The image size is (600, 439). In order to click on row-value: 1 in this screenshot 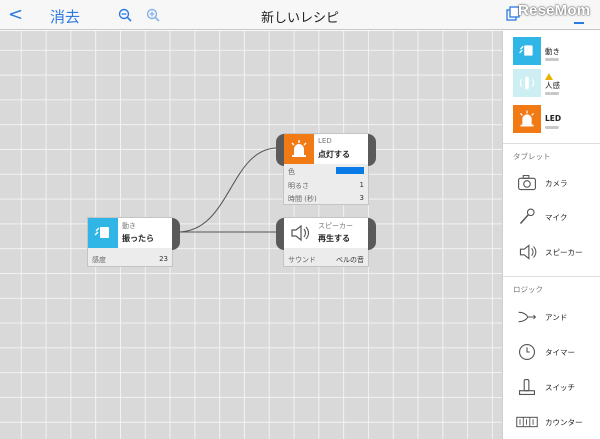, I will do `click(362, 185)`.